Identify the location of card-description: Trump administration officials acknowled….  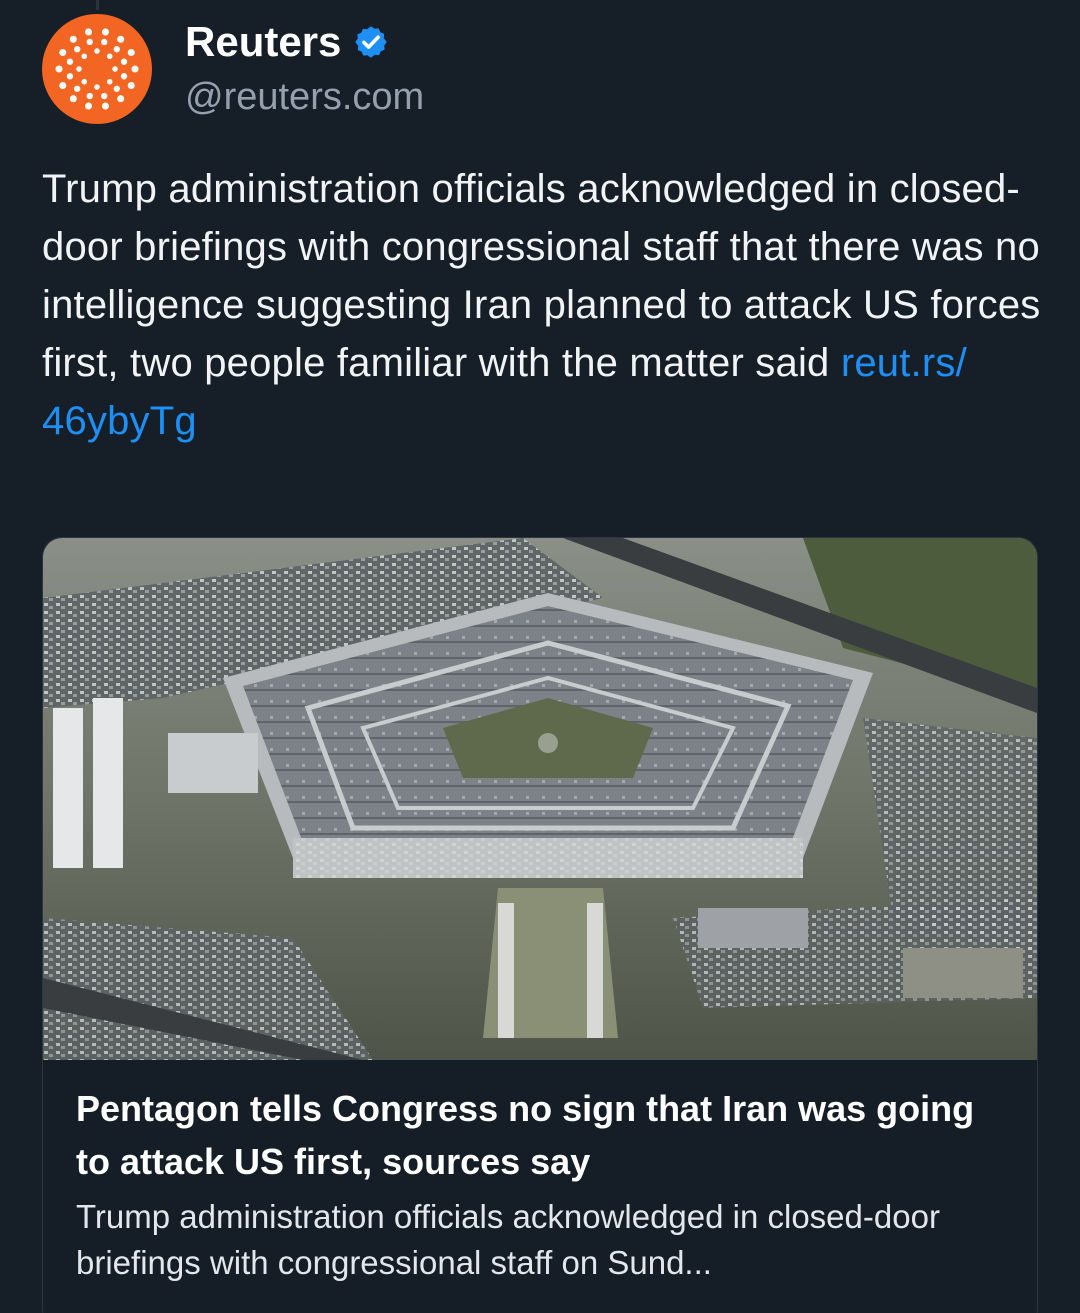
(508, 1239).